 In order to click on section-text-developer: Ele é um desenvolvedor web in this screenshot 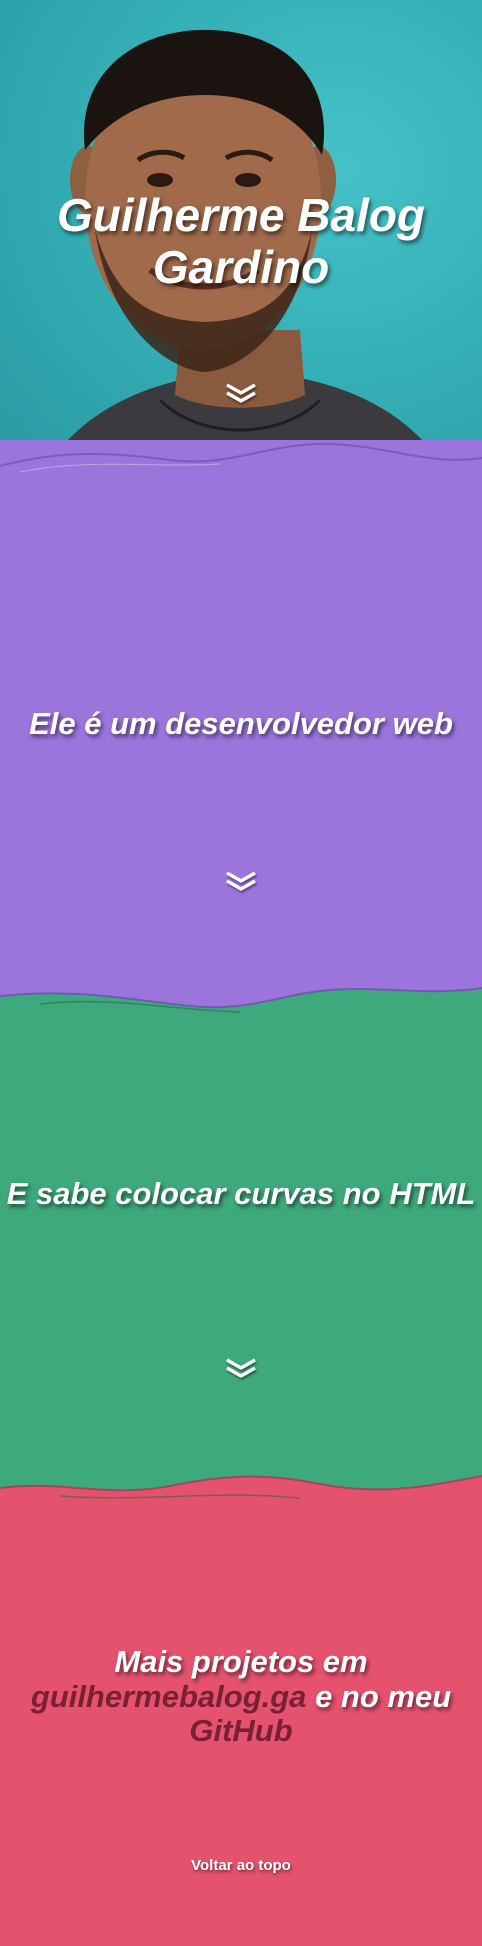, I will do `click(241, 723)`.